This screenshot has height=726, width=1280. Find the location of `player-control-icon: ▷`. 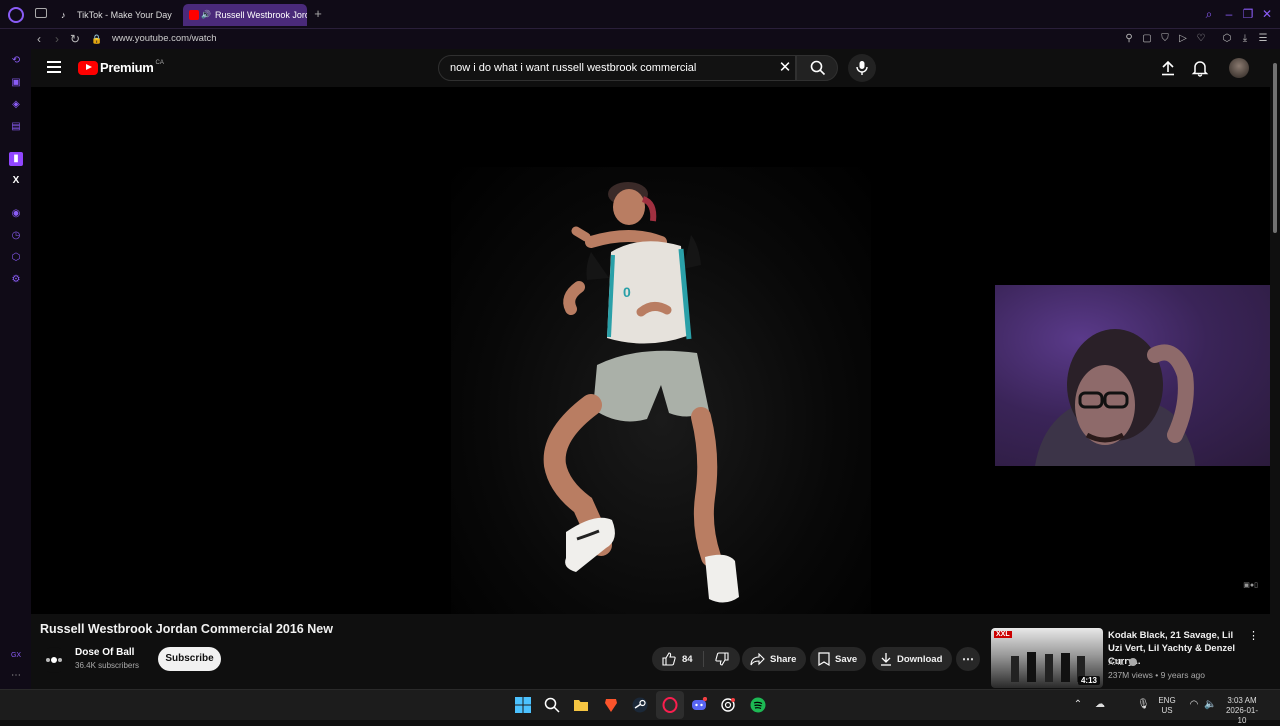

player-control-icon: ▷ is located at coordinates (1183, 39).